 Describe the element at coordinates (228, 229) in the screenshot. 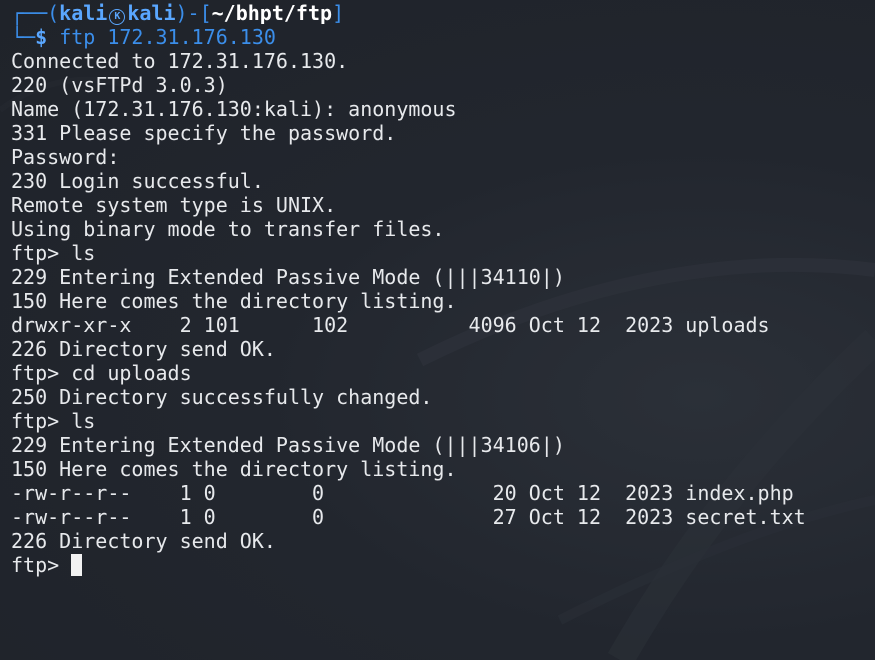

I see `output-line: Using binary mode to transfer files.` at that location.